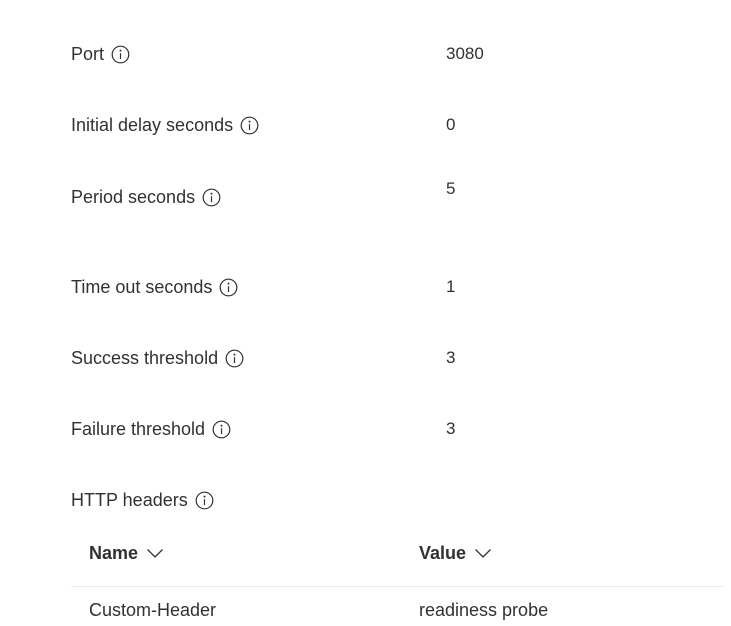 The image size is (731, 626). I want to click on column-header-name-label: Name, so click(114, 553).